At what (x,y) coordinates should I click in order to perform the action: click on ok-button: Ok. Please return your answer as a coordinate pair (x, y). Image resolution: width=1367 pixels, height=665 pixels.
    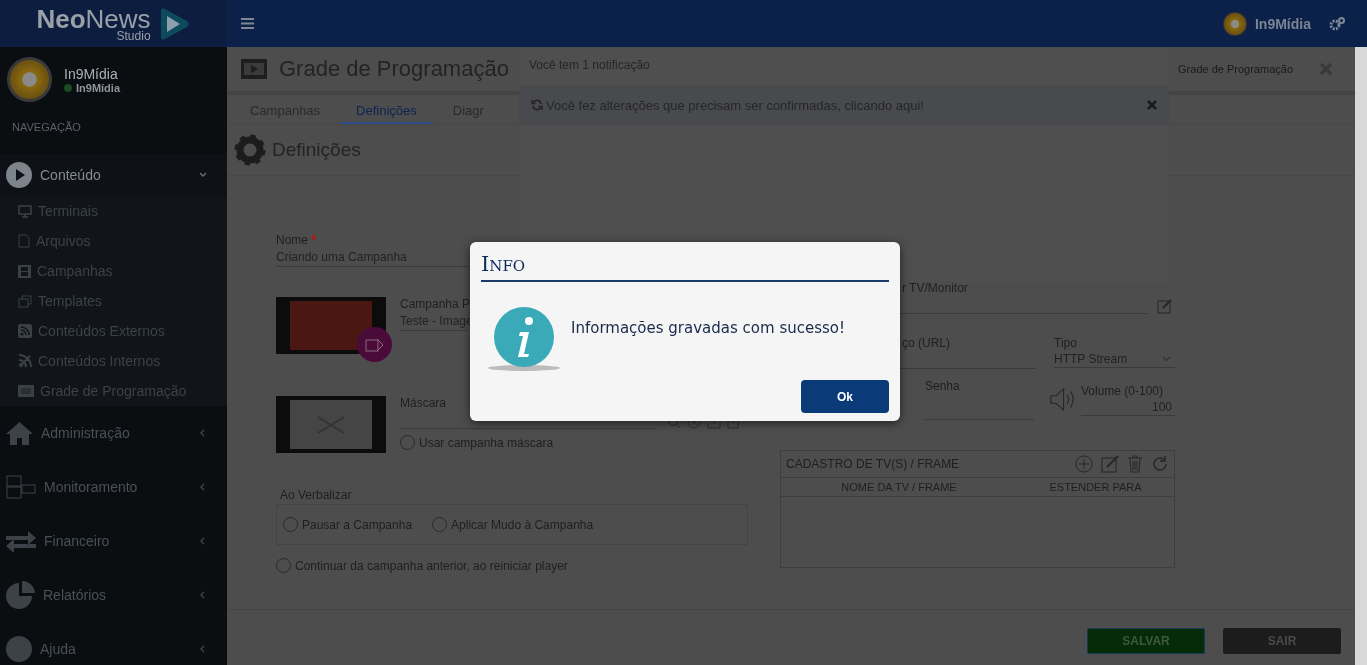
    Looking at the image, I should click on (845, 396).